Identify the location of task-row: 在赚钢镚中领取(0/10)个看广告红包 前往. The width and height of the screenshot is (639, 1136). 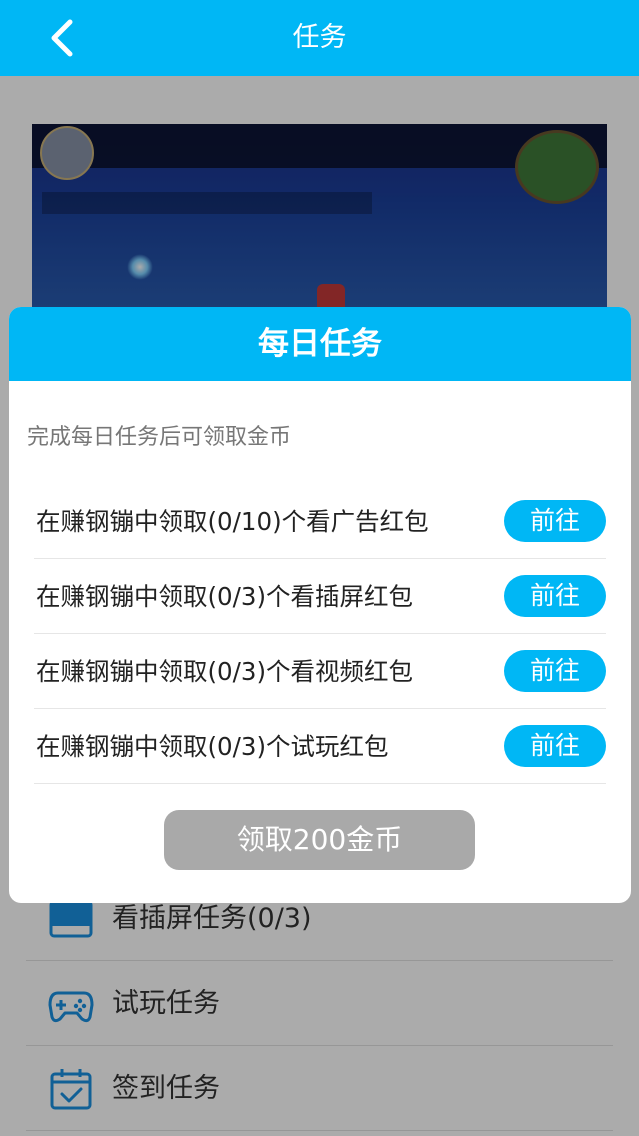
(320, 521).